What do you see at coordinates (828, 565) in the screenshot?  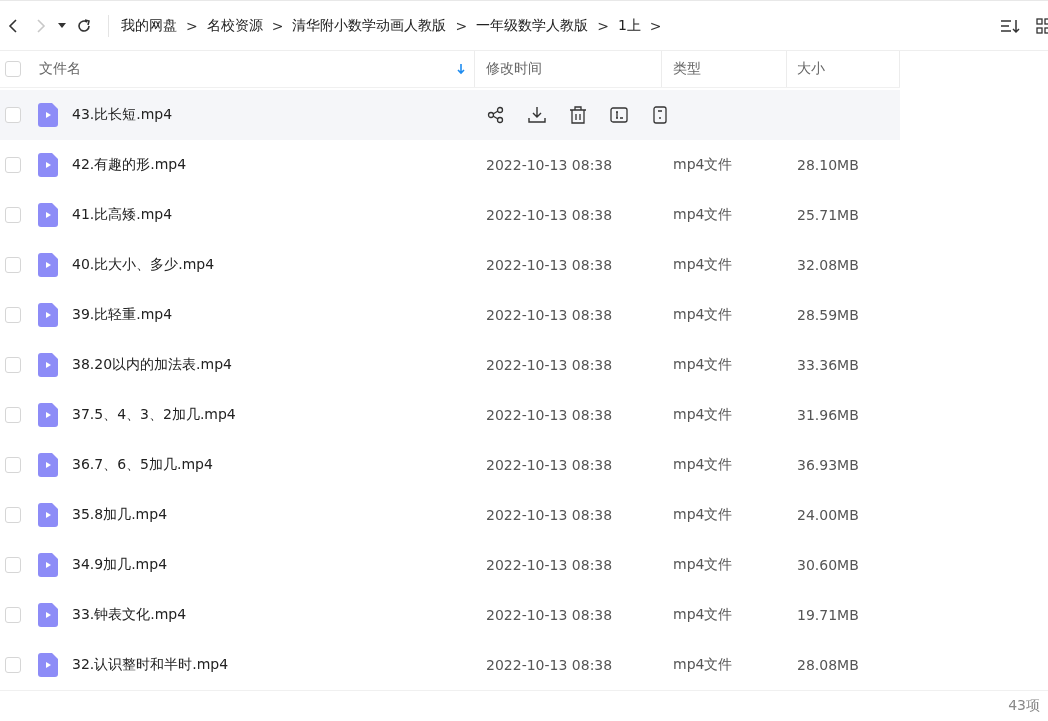 I see `file-size: 30.60MB` at bounding box center [828, 565].